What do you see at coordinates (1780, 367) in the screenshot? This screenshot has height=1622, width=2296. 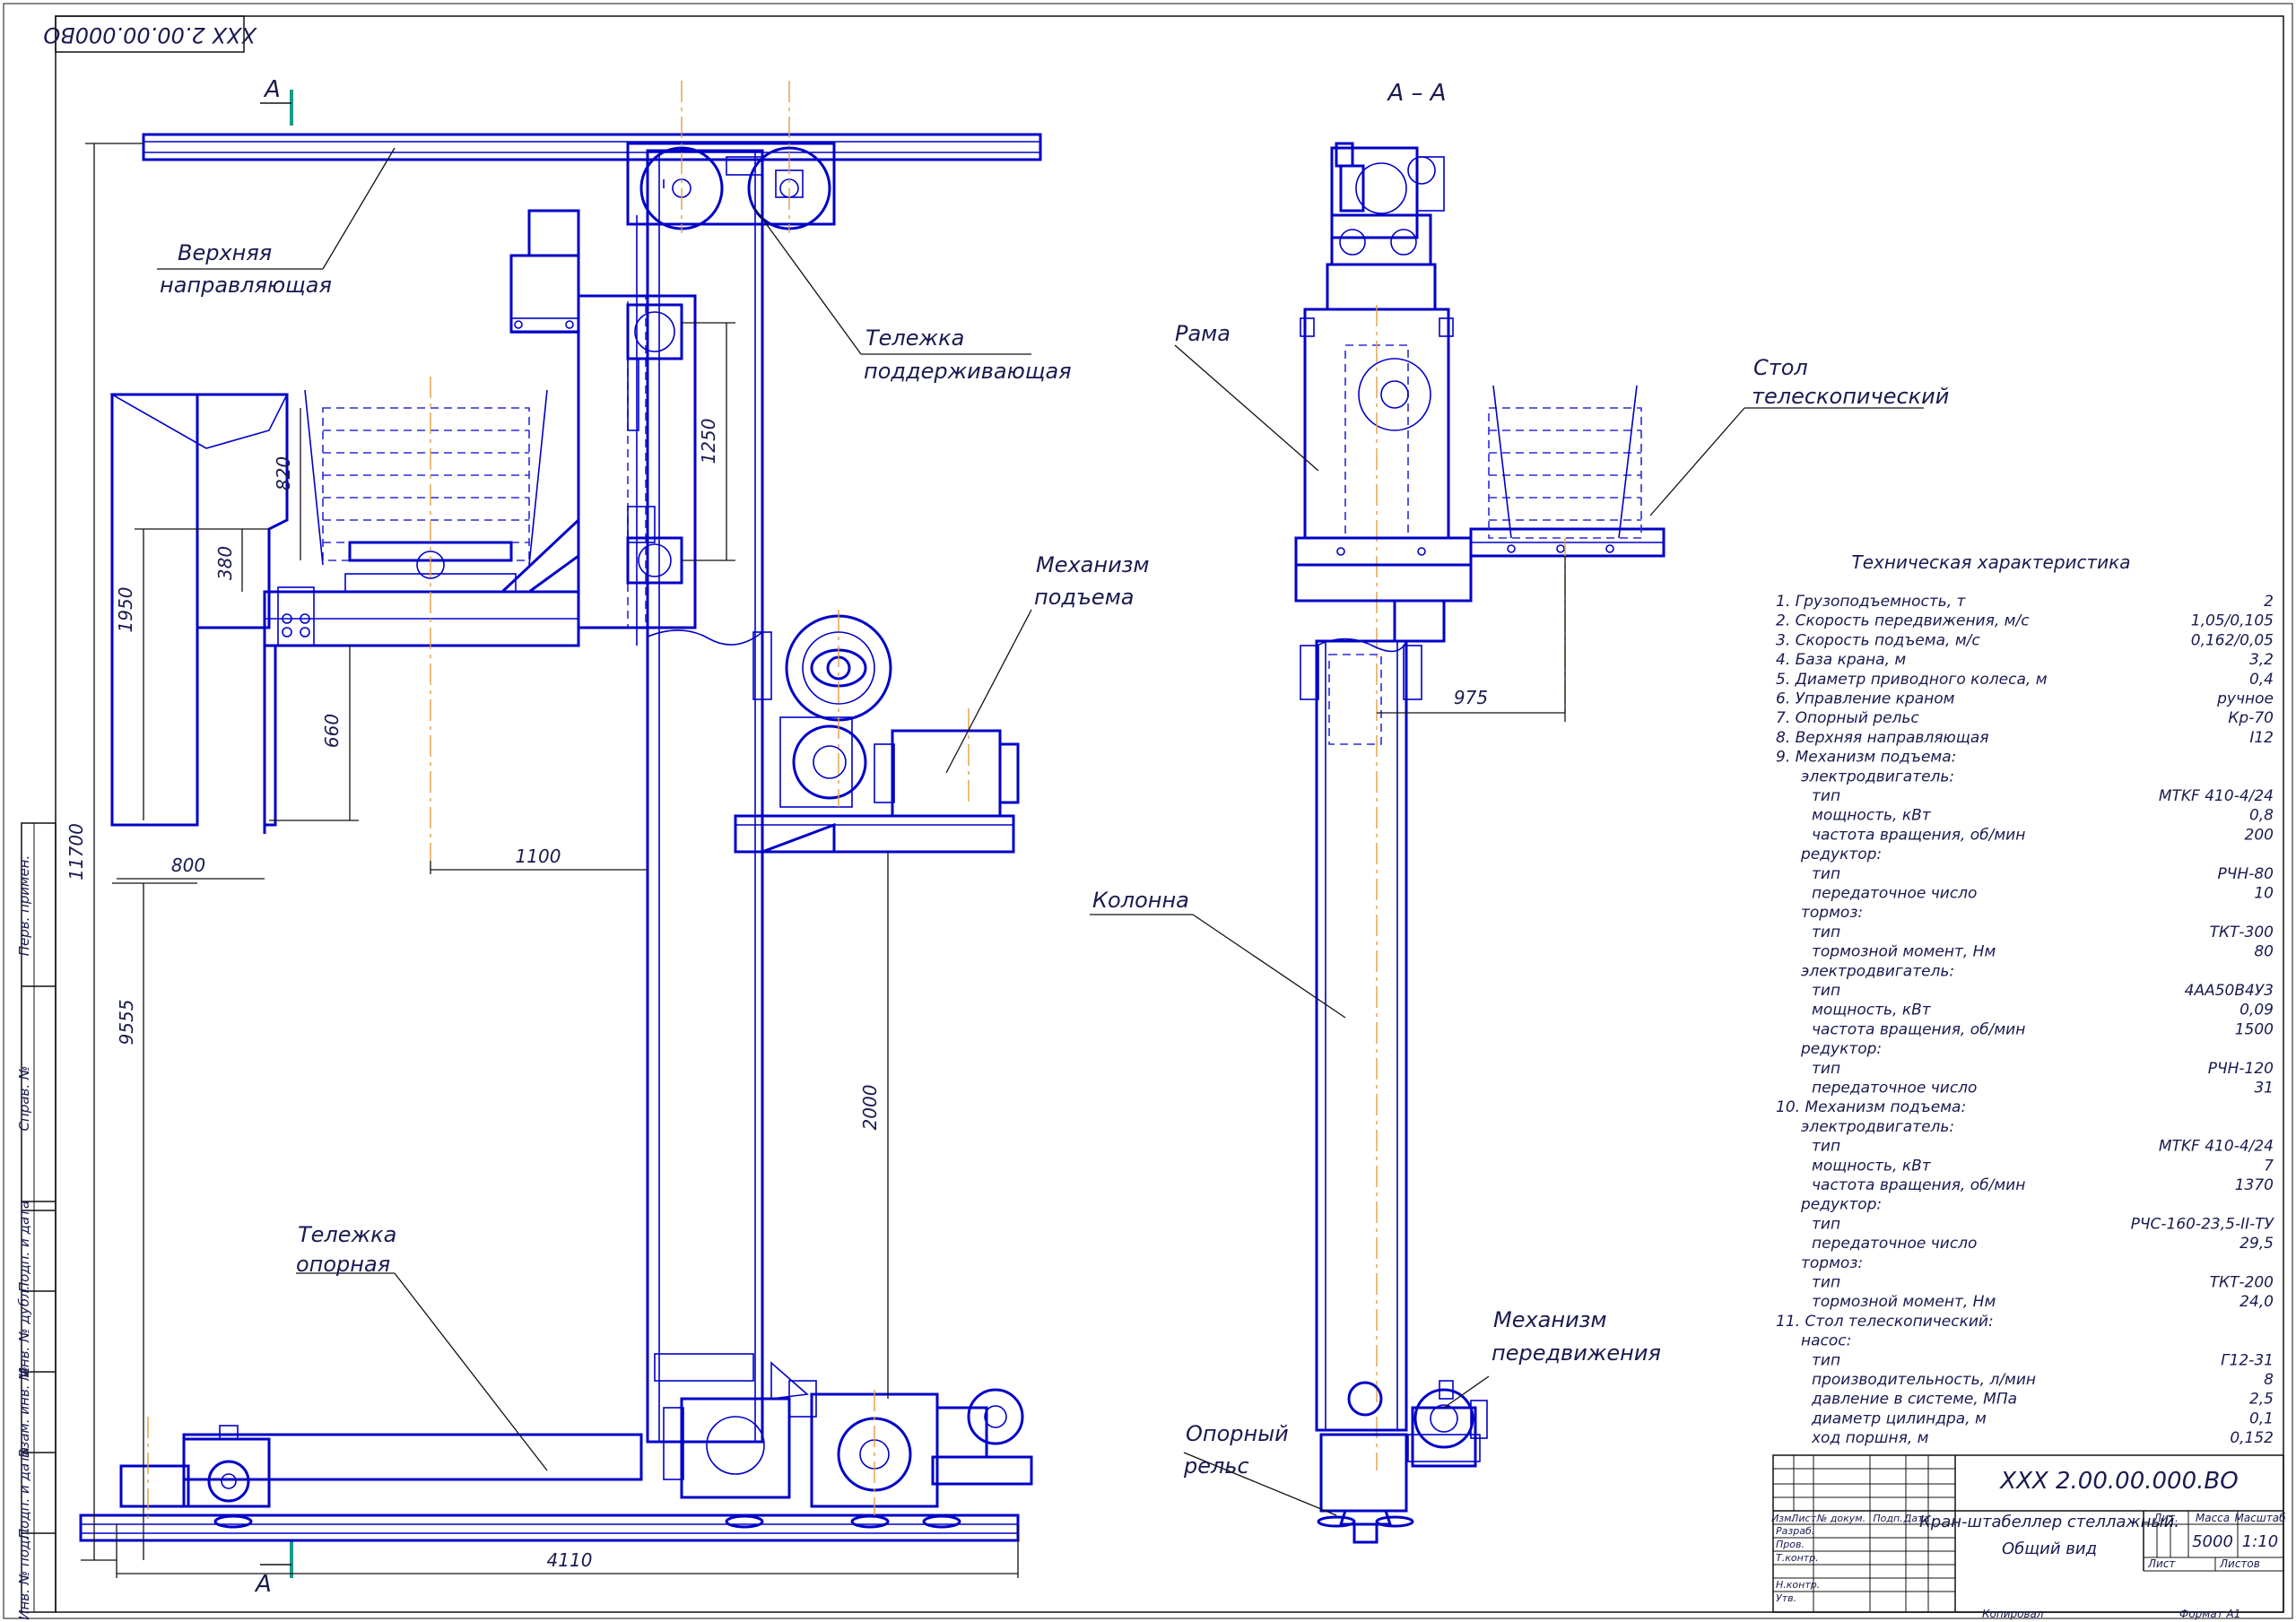 I see `label-telescopic-table-1: Стол` at bounding box center [1780, 367].